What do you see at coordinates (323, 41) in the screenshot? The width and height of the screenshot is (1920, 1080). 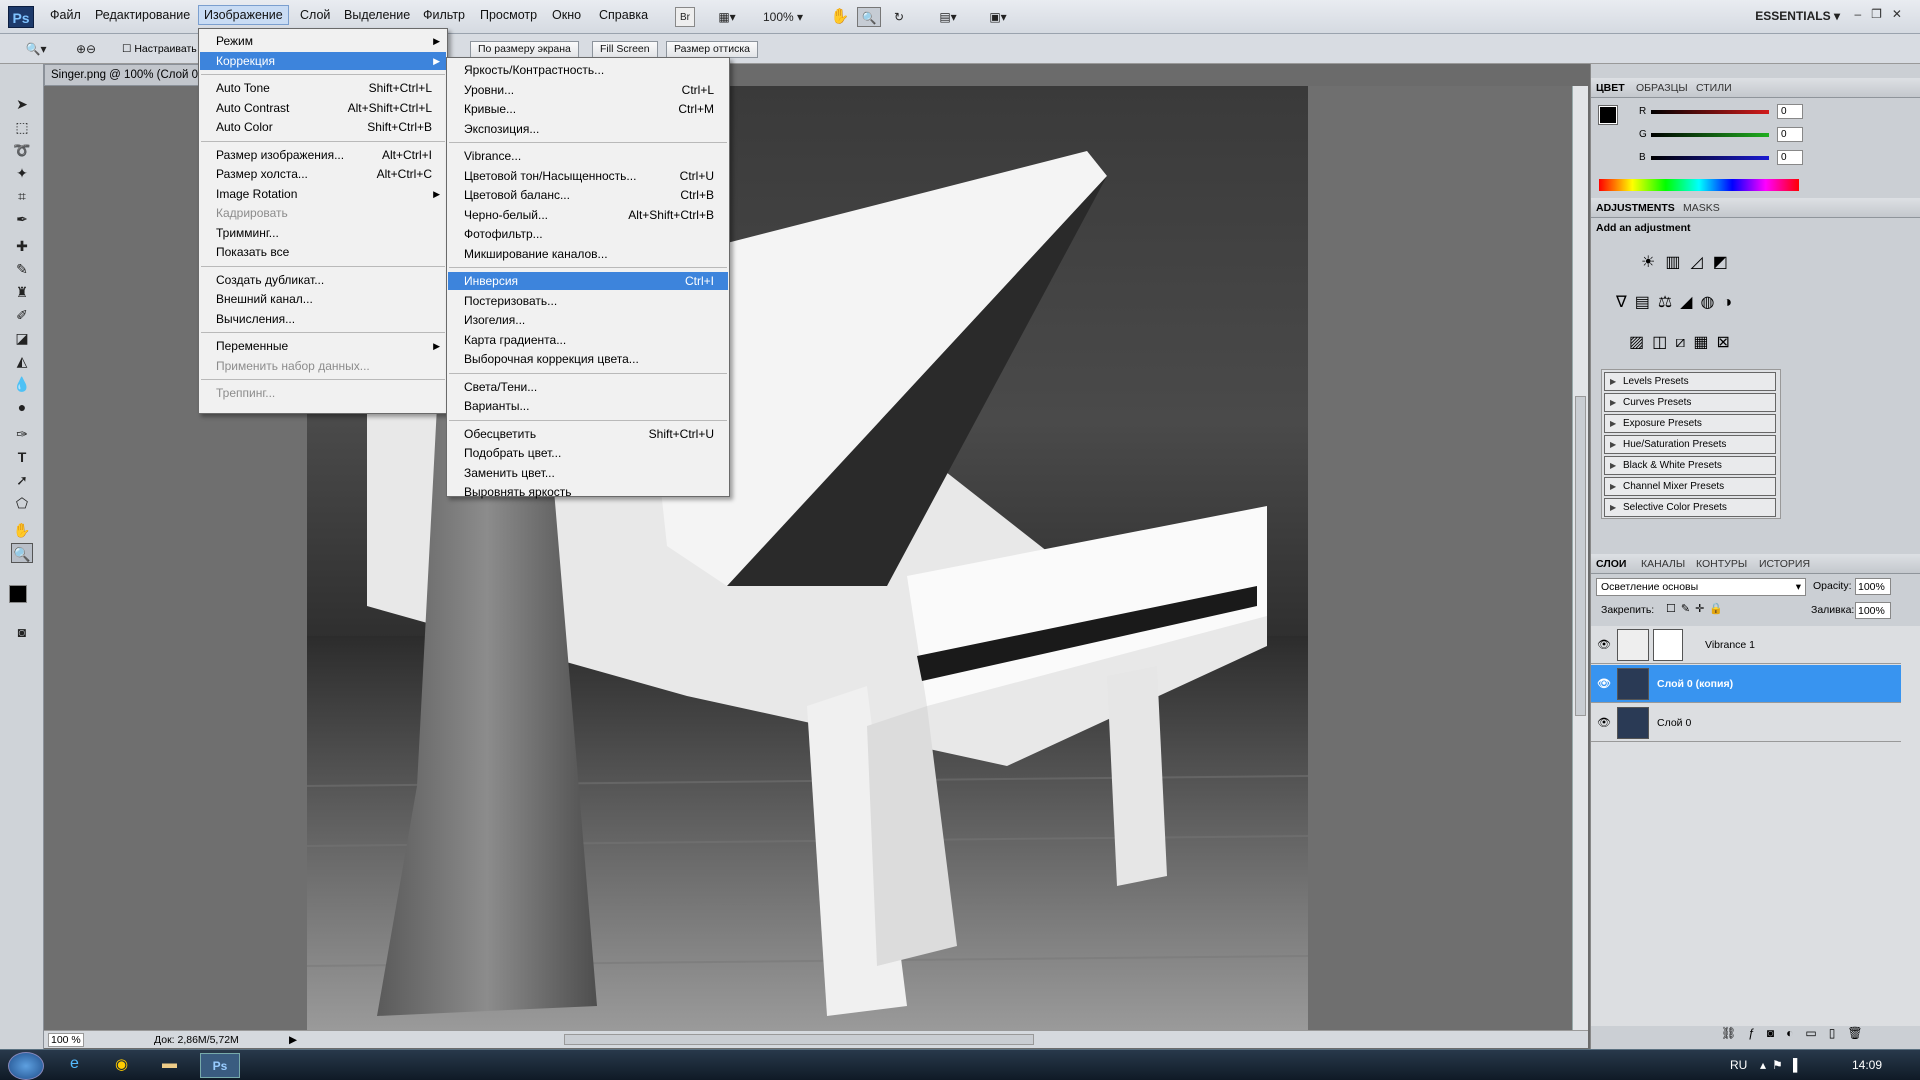 I see `menu-item: Режим ▶` at bounding box center [323, 41].